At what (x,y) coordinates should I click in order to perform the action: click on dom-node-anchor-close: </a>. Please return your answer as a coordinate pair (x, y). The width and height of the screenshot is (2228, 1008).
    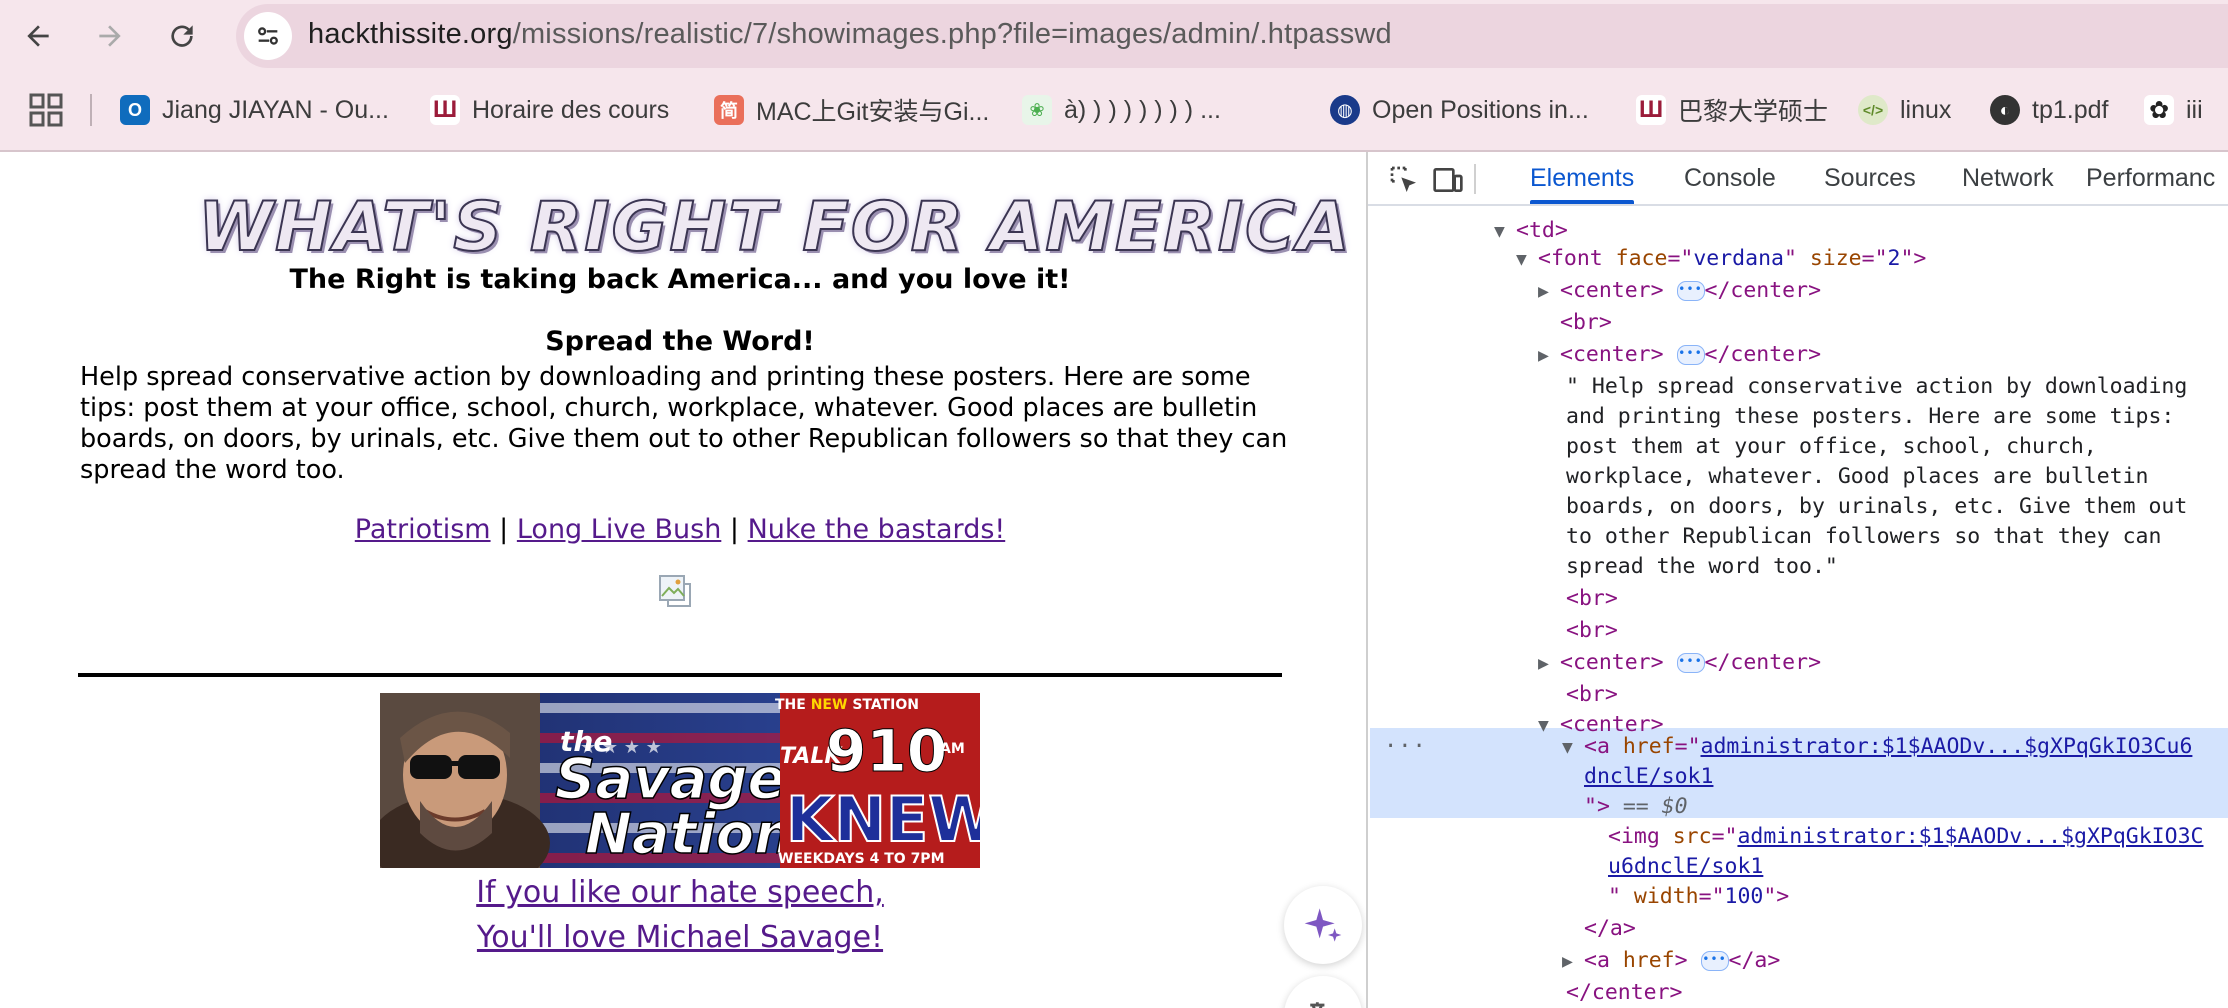
    Looking at the image, I should click on (1798, 929).